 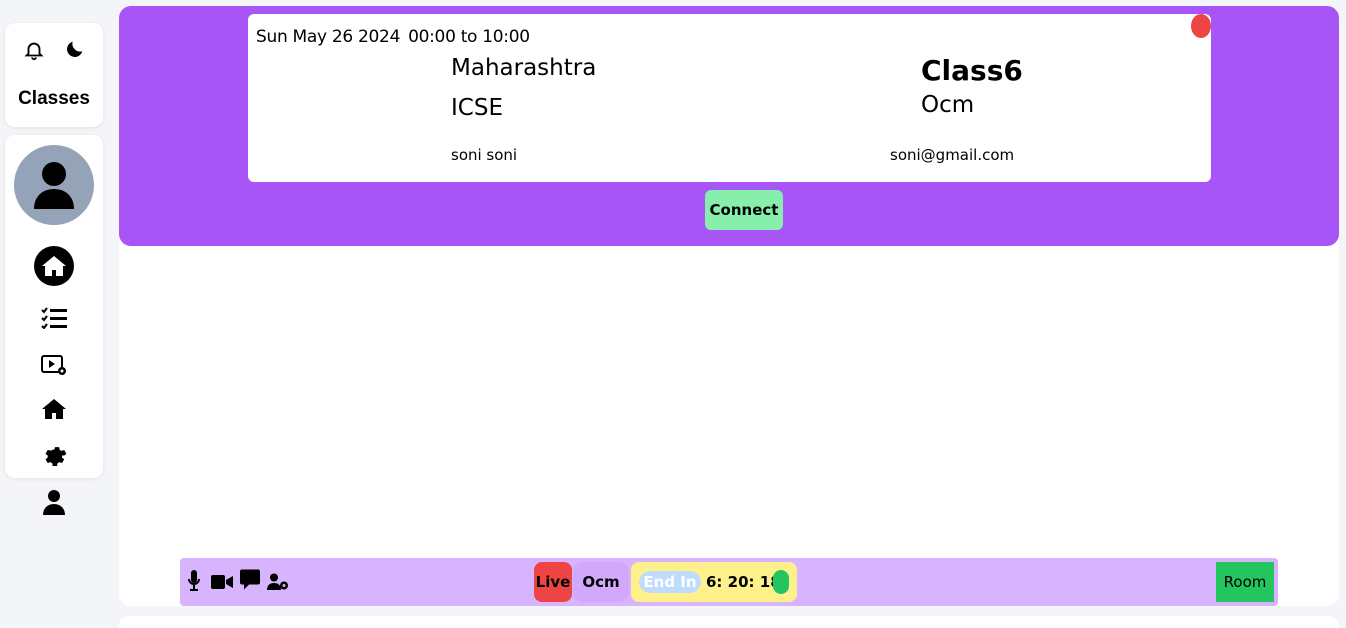 What do you see at coordinates (553, 582) in the screenshot?
I see `live-badge: Live` at bounding box center [553, 582].